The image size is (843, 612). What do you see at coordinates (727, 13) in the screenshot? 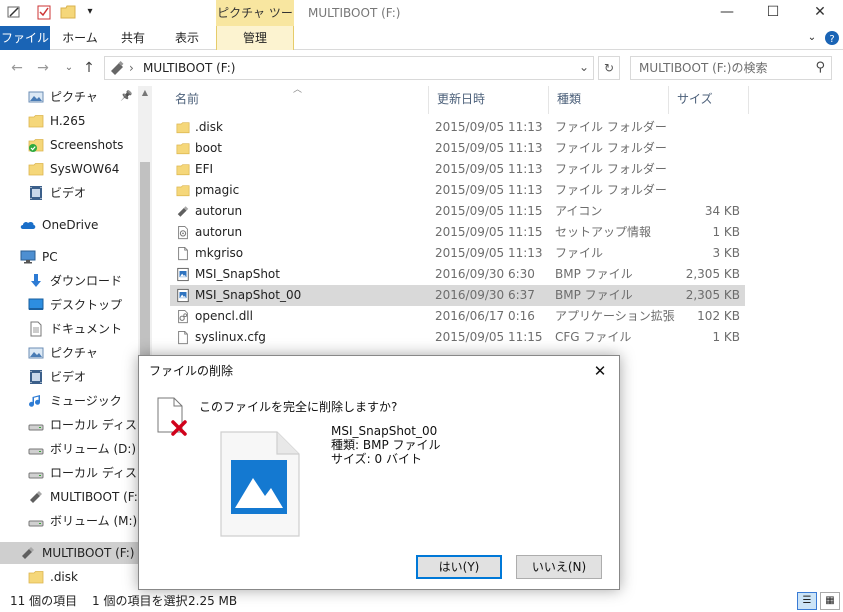
I see `minimize-button: —` at bounding box center [727, 13].